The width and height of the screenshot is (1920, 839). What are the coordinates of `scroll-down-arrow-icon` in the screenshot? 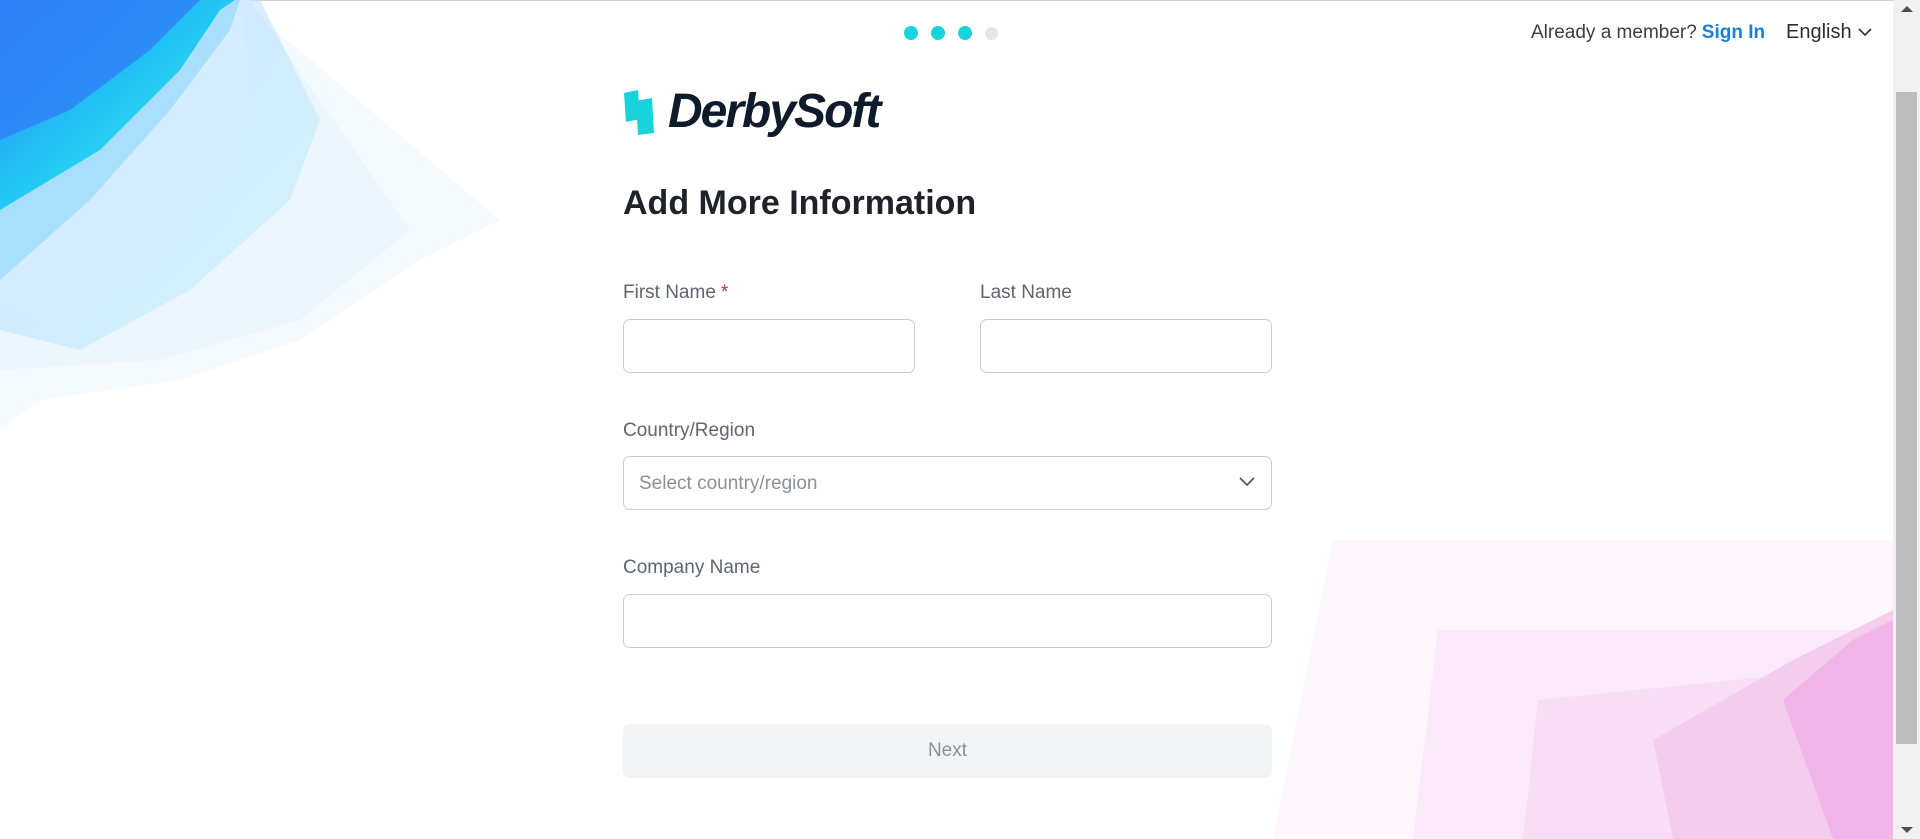 It's located at (1907, 830).